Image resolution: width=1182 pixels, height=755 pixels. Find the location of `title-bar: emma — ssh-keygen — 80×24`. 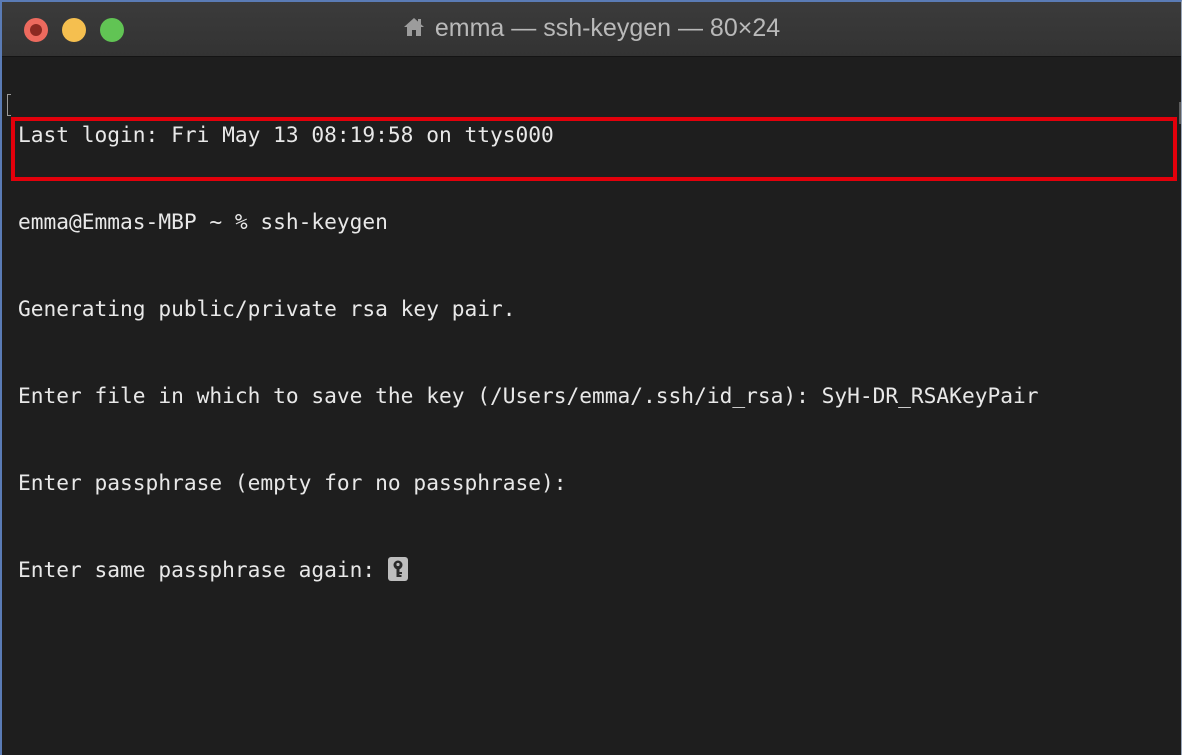

title-bar: emma — ssh-keygen — 80×24 is located at coordinates (591, 29).